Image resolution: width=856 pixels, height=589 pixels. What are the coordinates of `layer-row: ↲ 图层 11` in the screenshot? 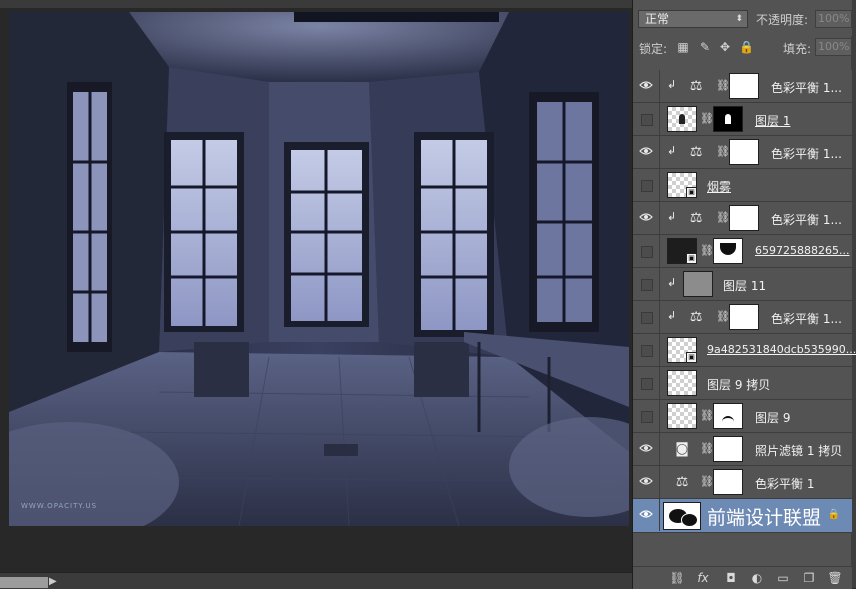 It's located at (742, 284).